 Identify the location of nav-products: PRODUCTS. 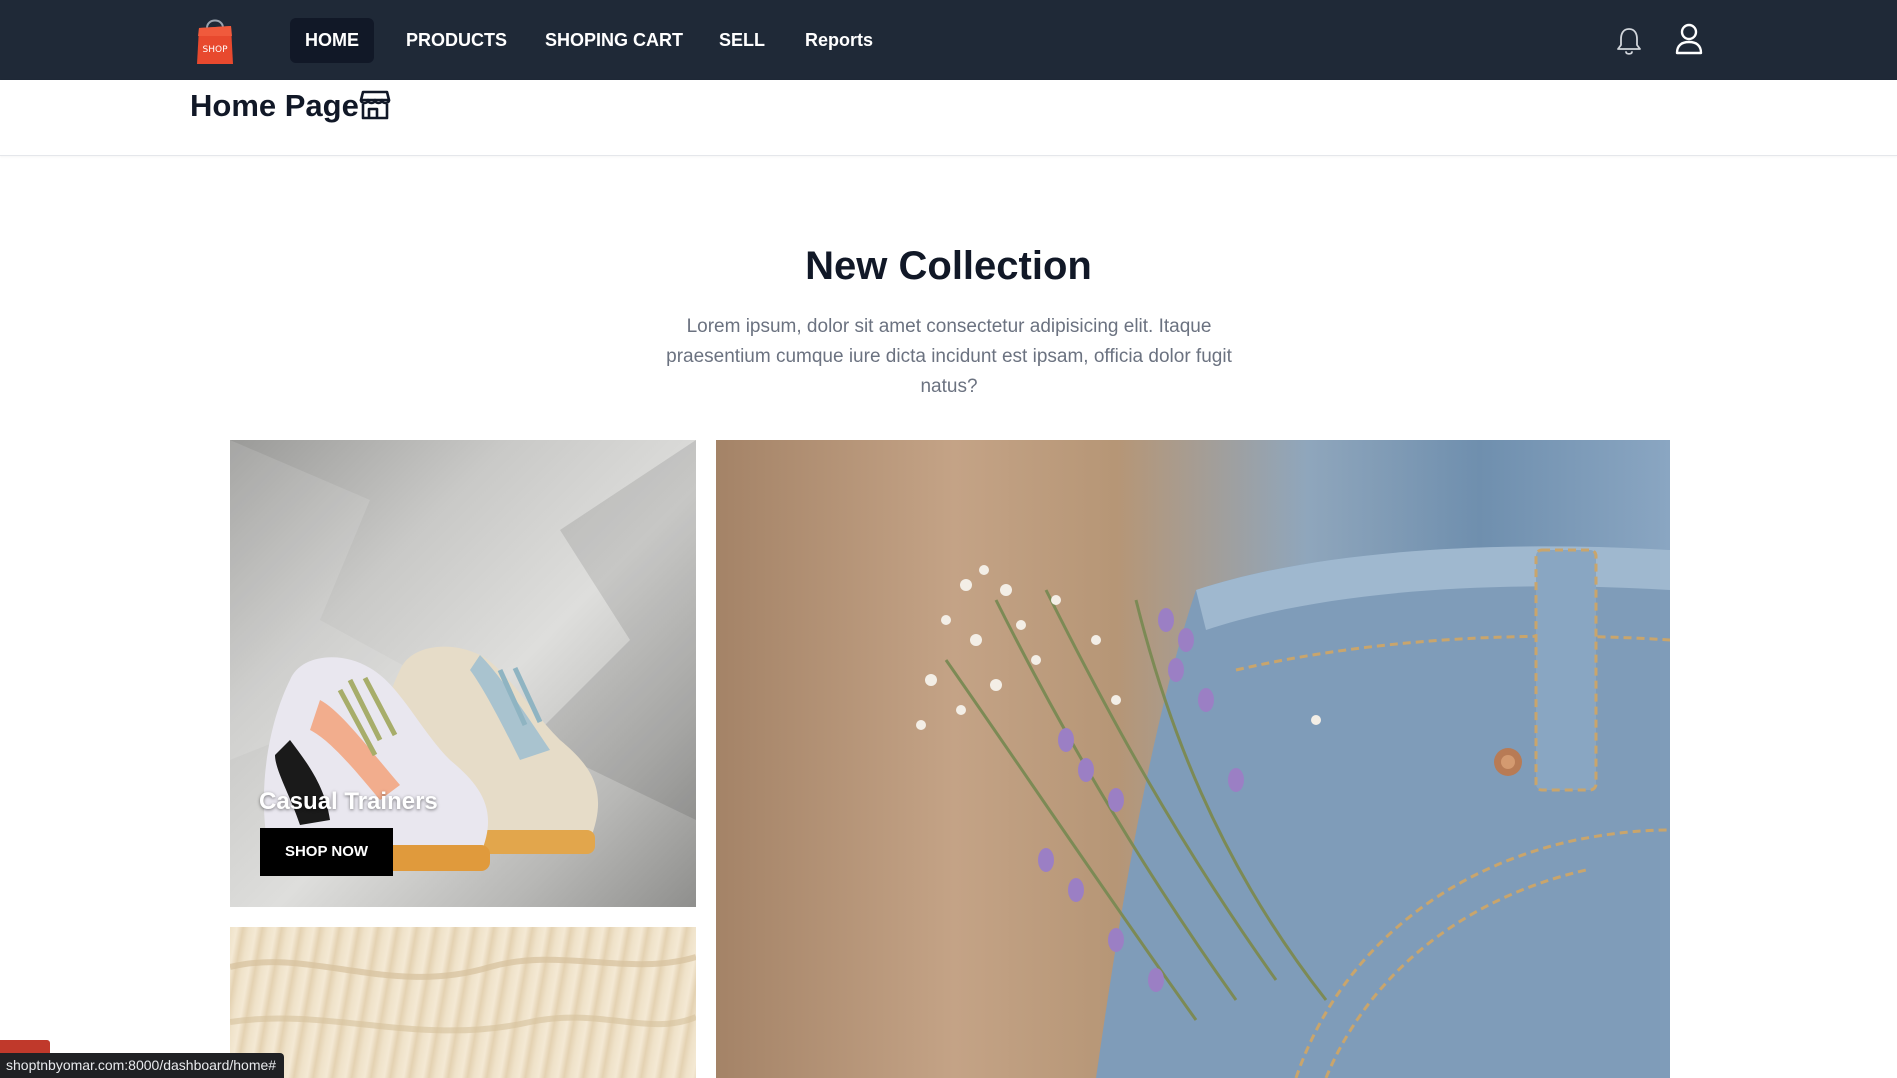
(456, 40).